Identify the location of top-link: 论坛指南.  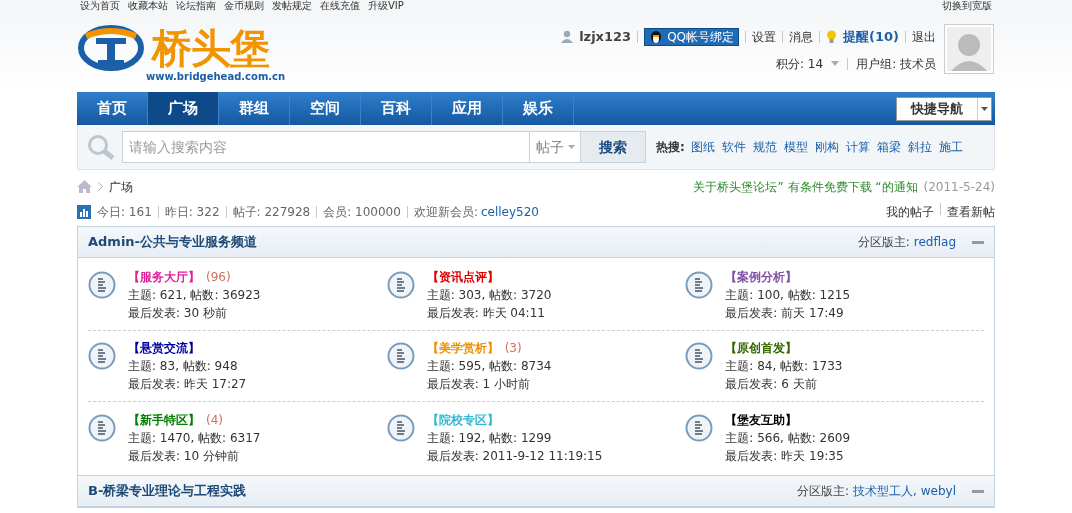
(196, 6).